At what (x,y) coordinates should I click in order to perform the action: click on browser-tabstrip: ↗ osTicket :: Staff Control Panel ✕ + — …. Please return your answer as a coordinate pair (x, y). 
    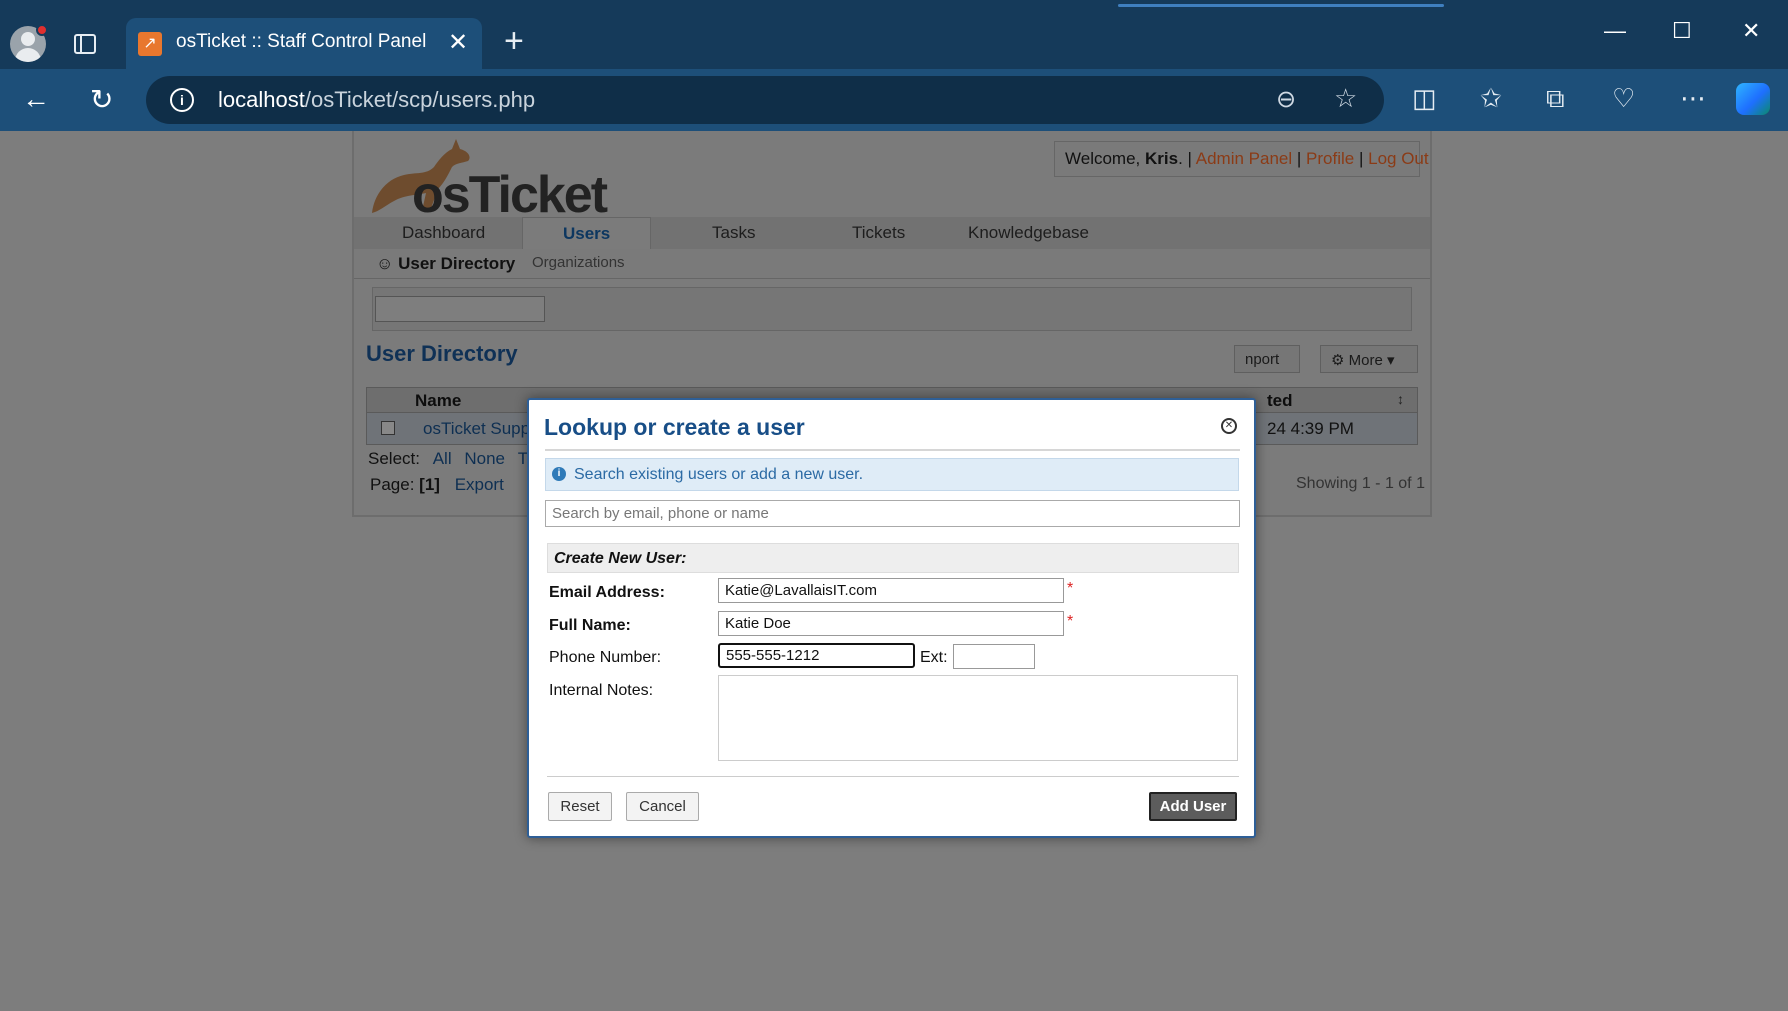
    Looking at the image, I should click on (894, 34).